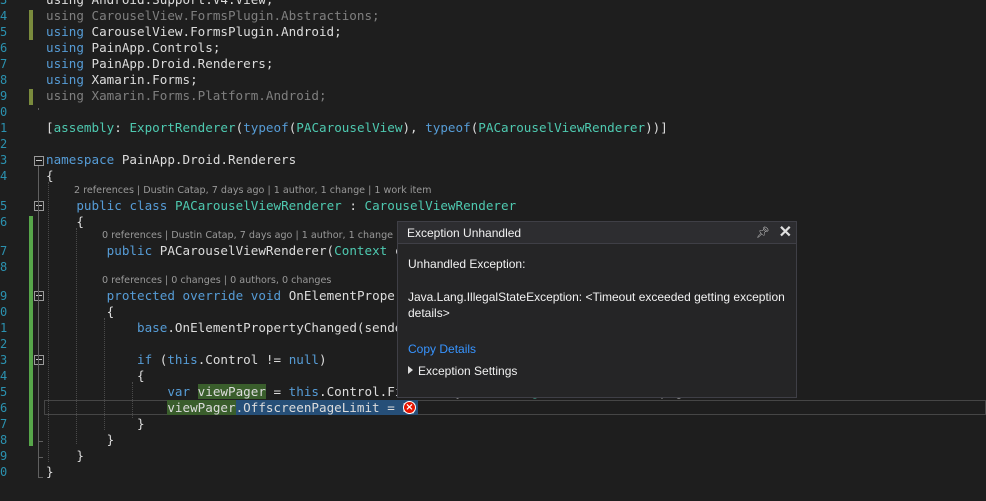 The width and height of the screenshot is (986, 501). Describe the element at coordinates (159, 64) in the screenshot. I see `code-line: using PainApp.Droid.Renderers;` at that location.